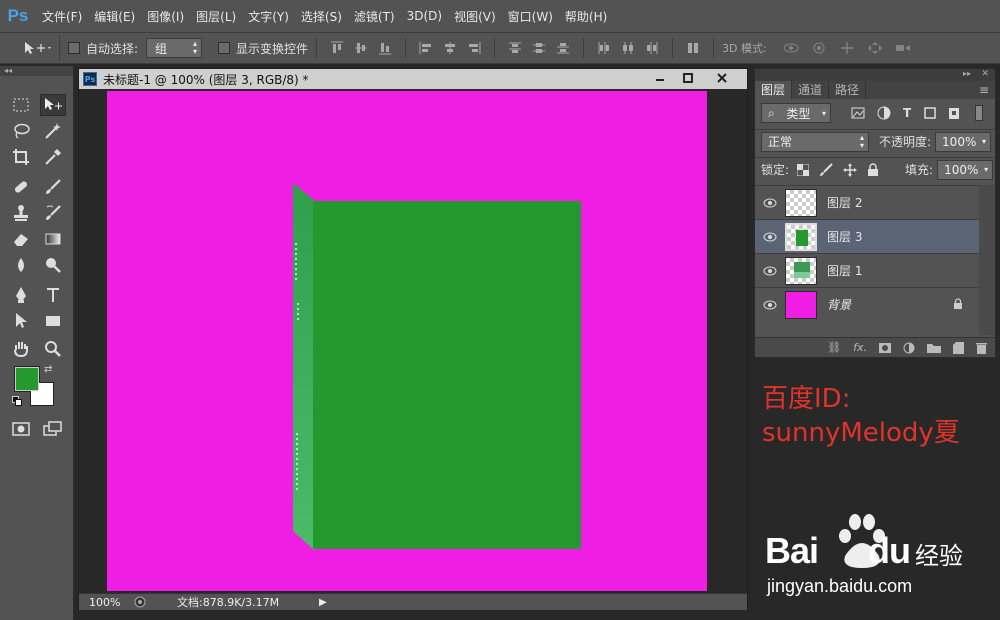 Image resolution: width=1000 pixels, height=620 pixels. Describe the element at coordinates (885, 347) in the screenshot. I see `add-mask-icon` at that location.